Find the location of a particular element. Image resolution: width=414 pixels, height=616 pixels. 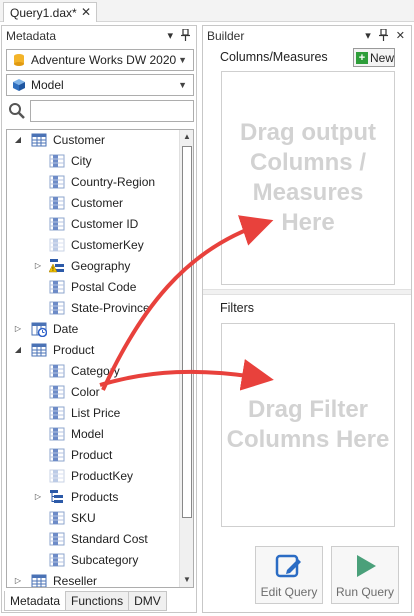

tree-item-label: Customer ID is located at coordinates (105, 224).